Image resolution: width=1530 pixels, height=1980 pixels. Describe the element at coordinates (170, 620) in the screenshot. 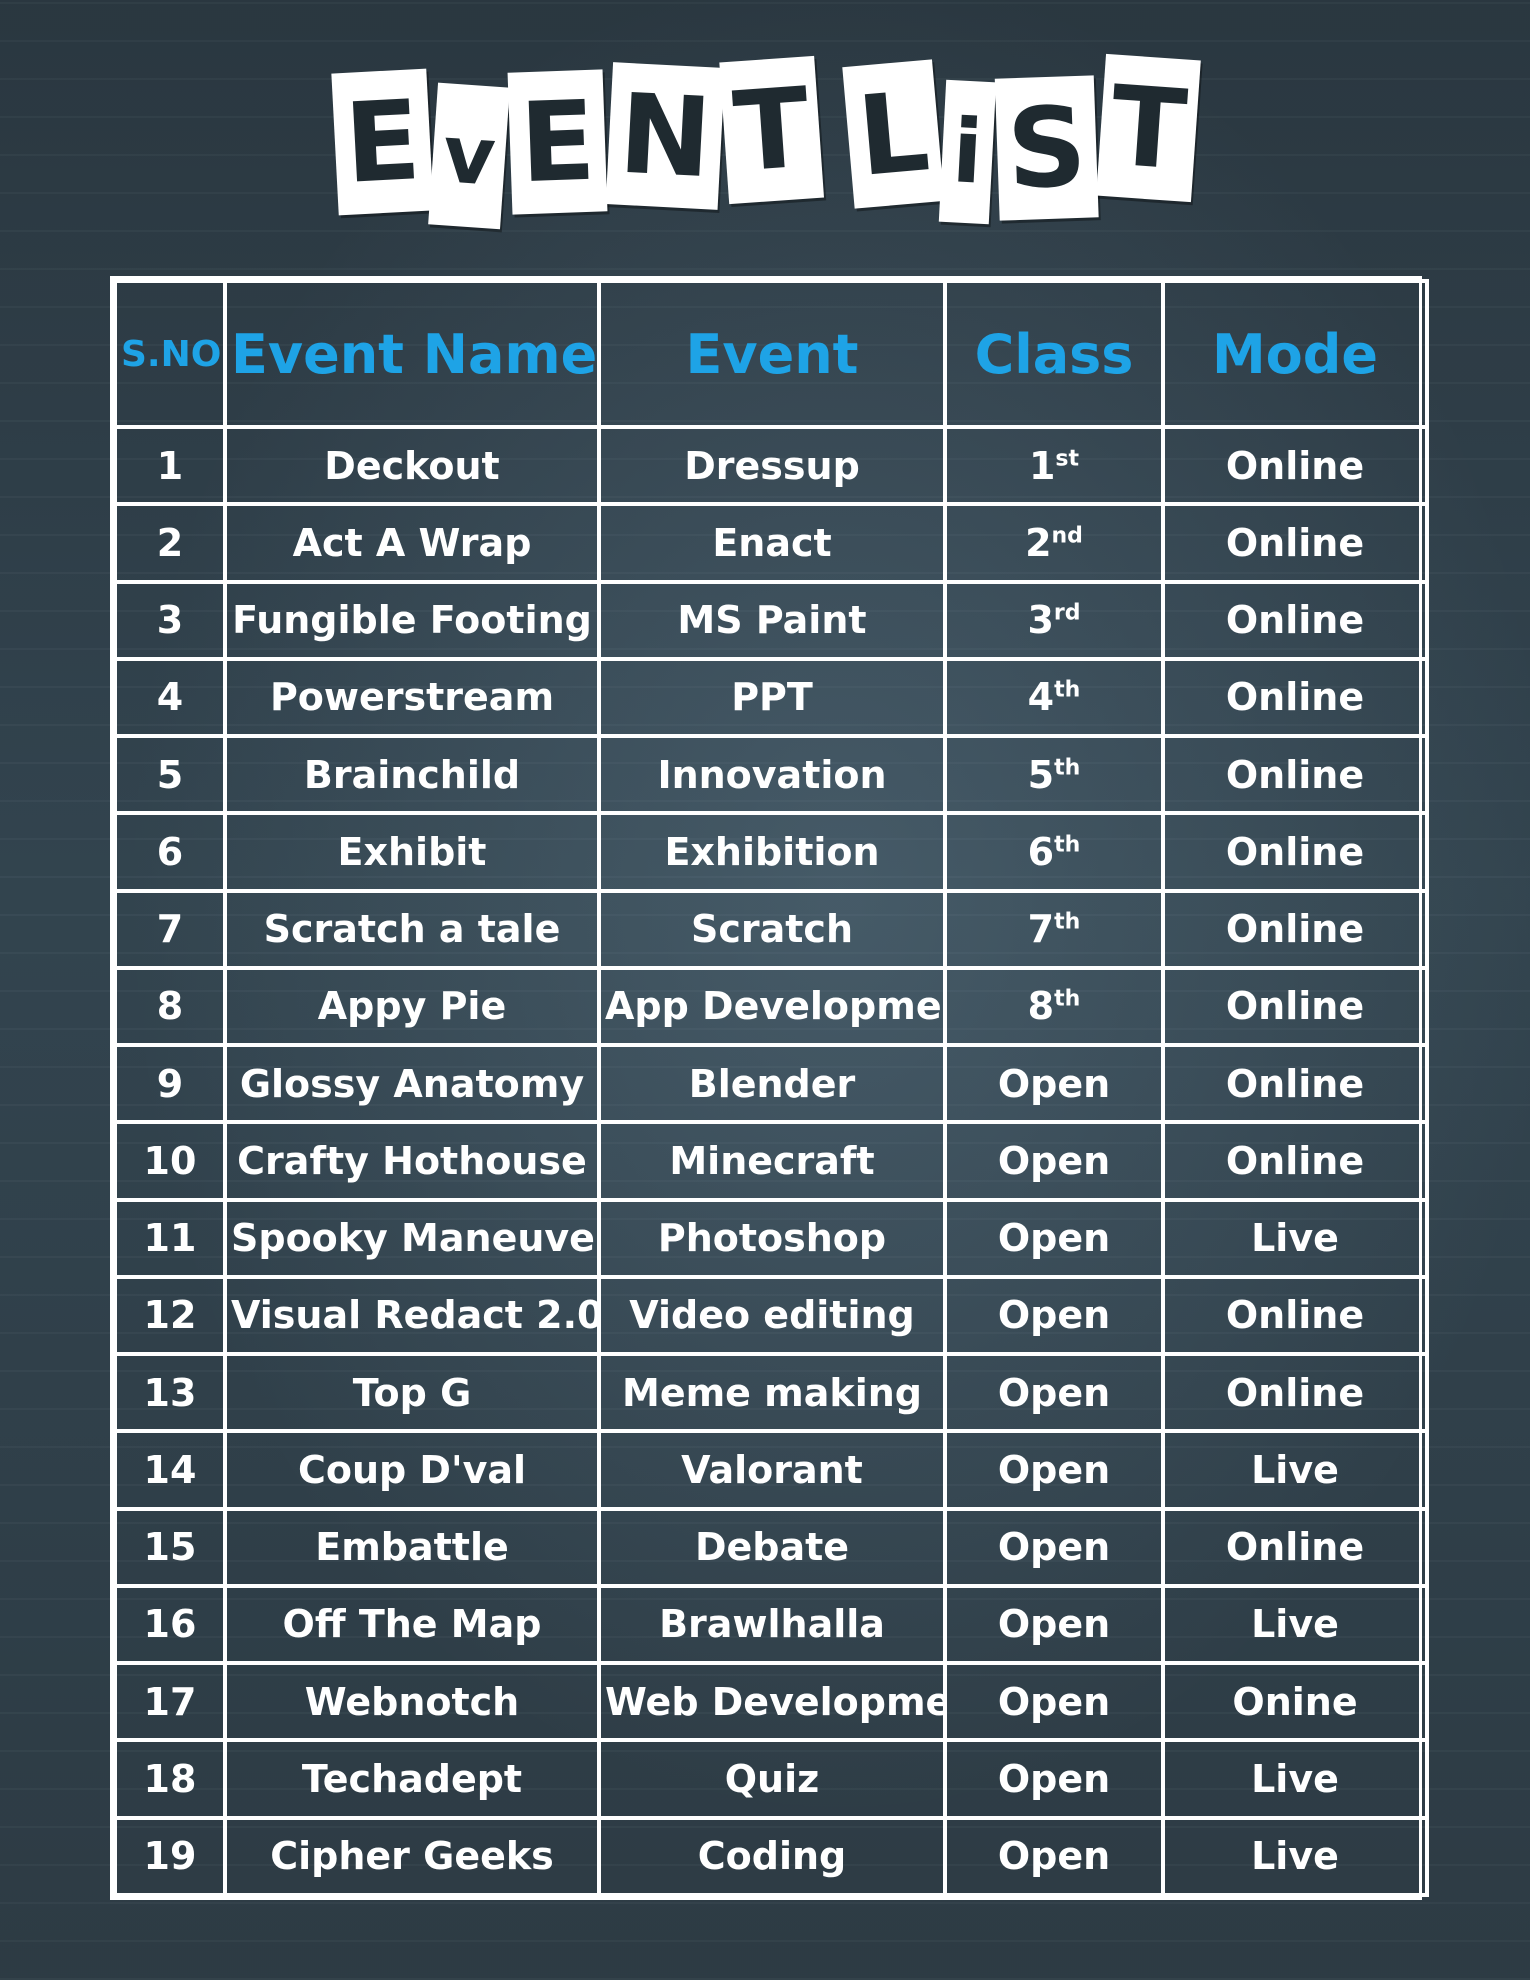

I see `cell-sno: 3` at that location.